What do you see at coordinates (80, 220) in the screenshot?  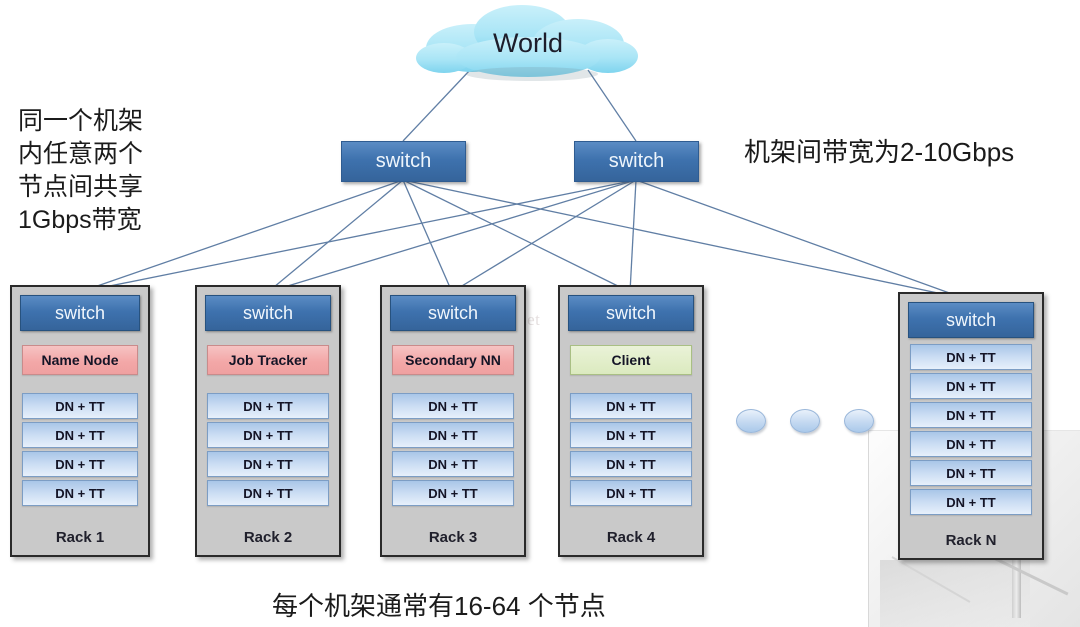 I see `annotation-left-line-4: 1Gbps带宽` at bounding box center [80, 220].